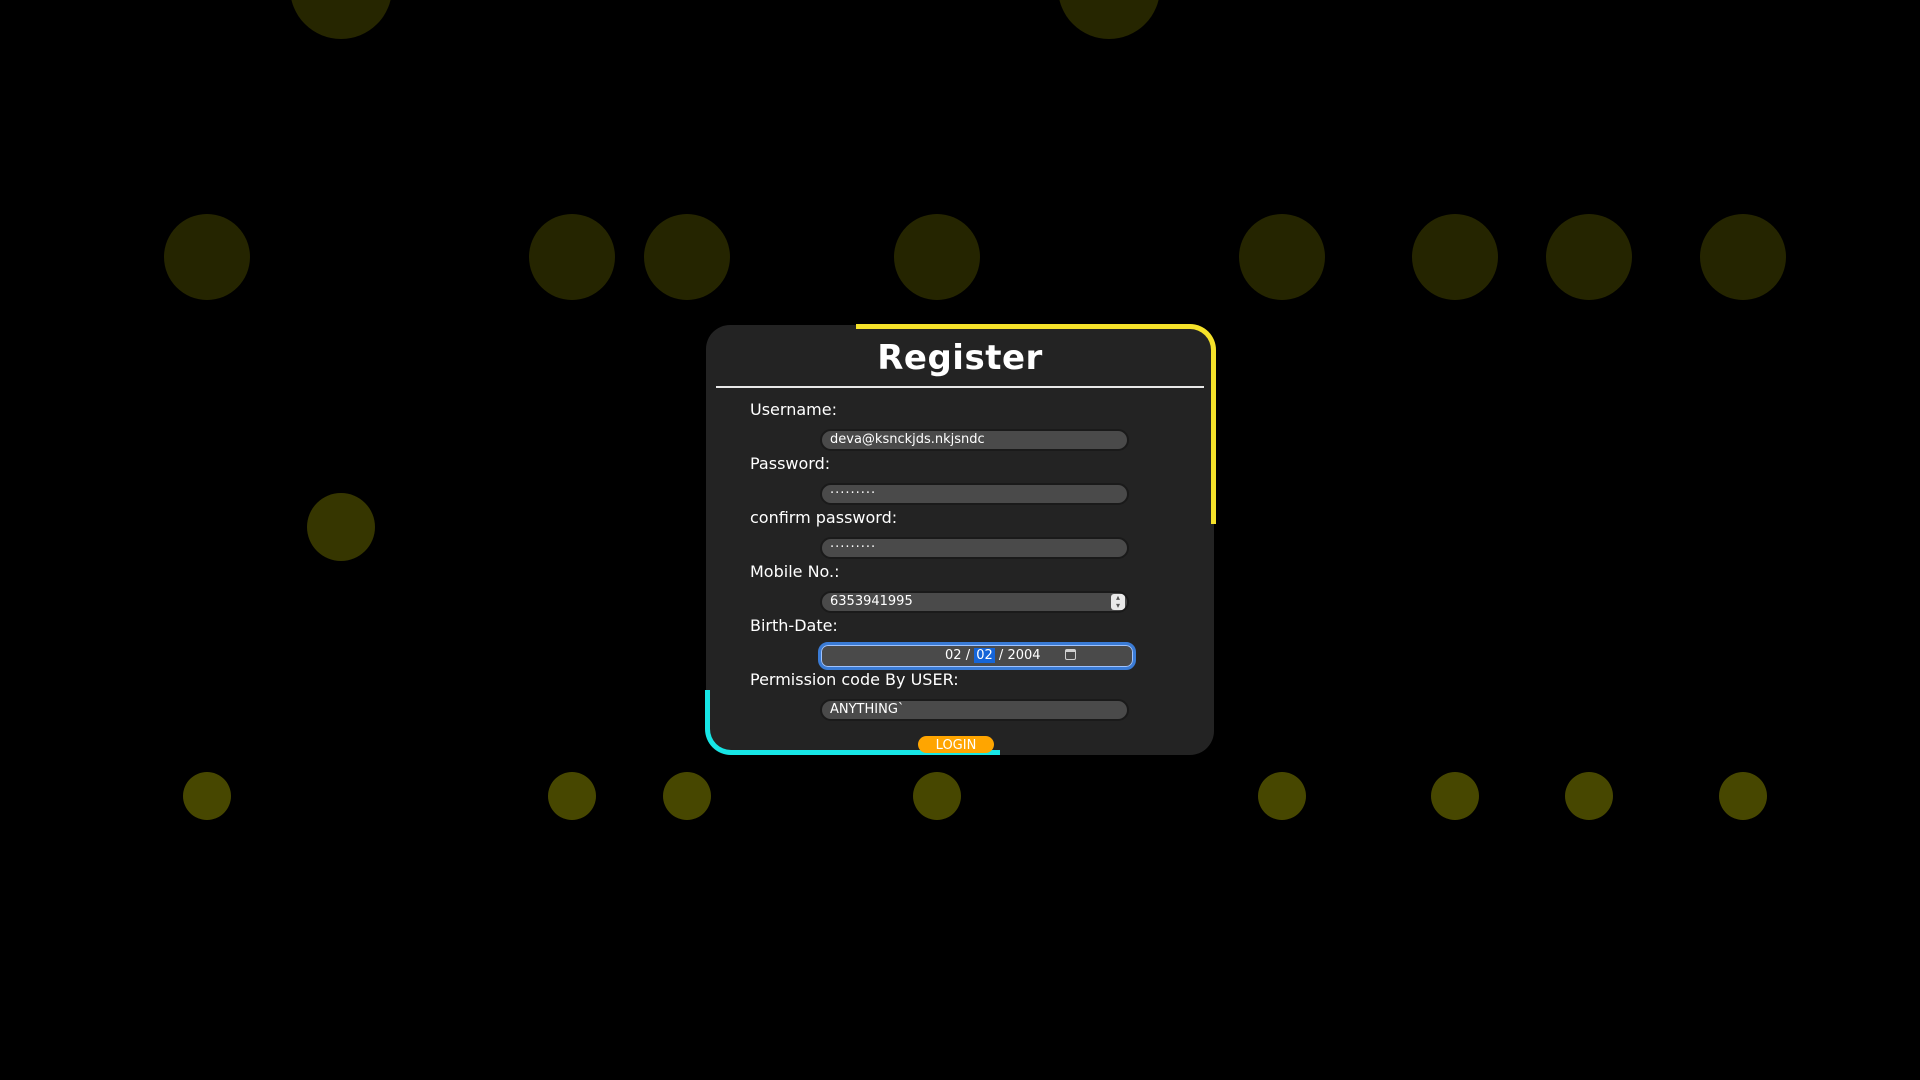 This screenshot has width=1920, height=1080. I want to click on confirm-password-input: ·········, so click(974, 548).